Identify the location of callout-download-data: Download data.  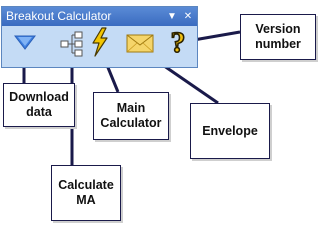
(39, 105).